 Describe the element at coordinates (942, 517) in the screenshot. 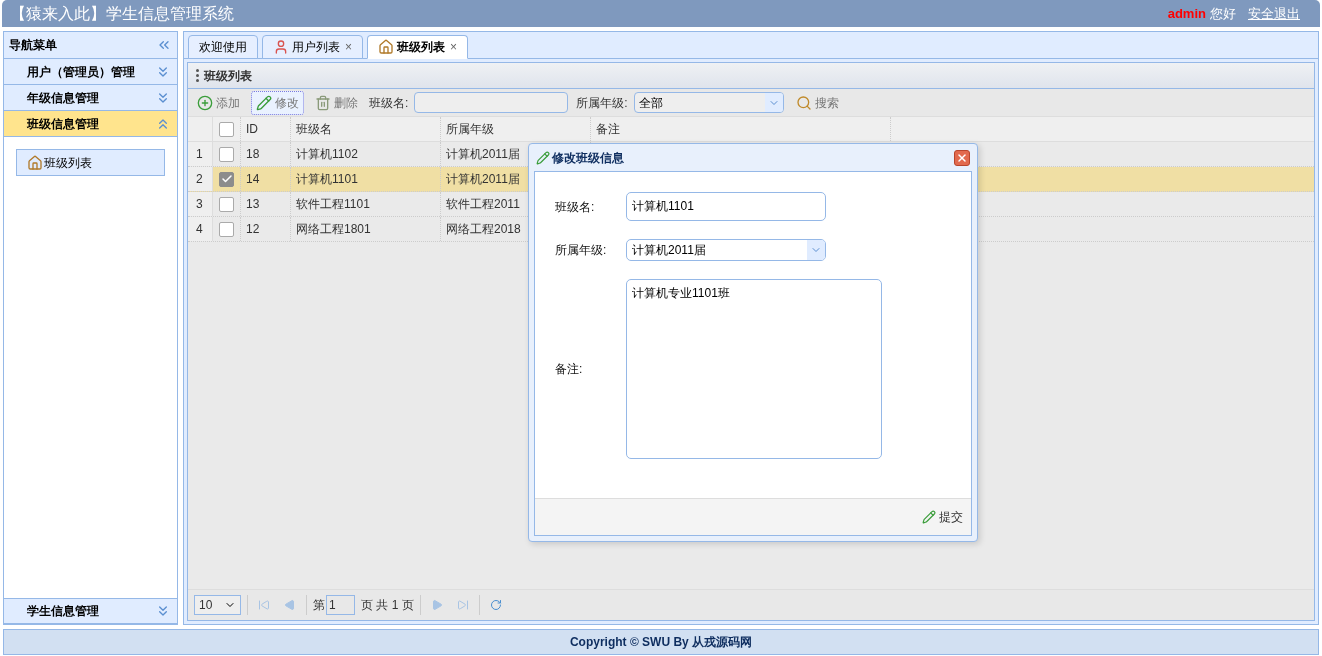

I see `submit-button: 提交` at that location.